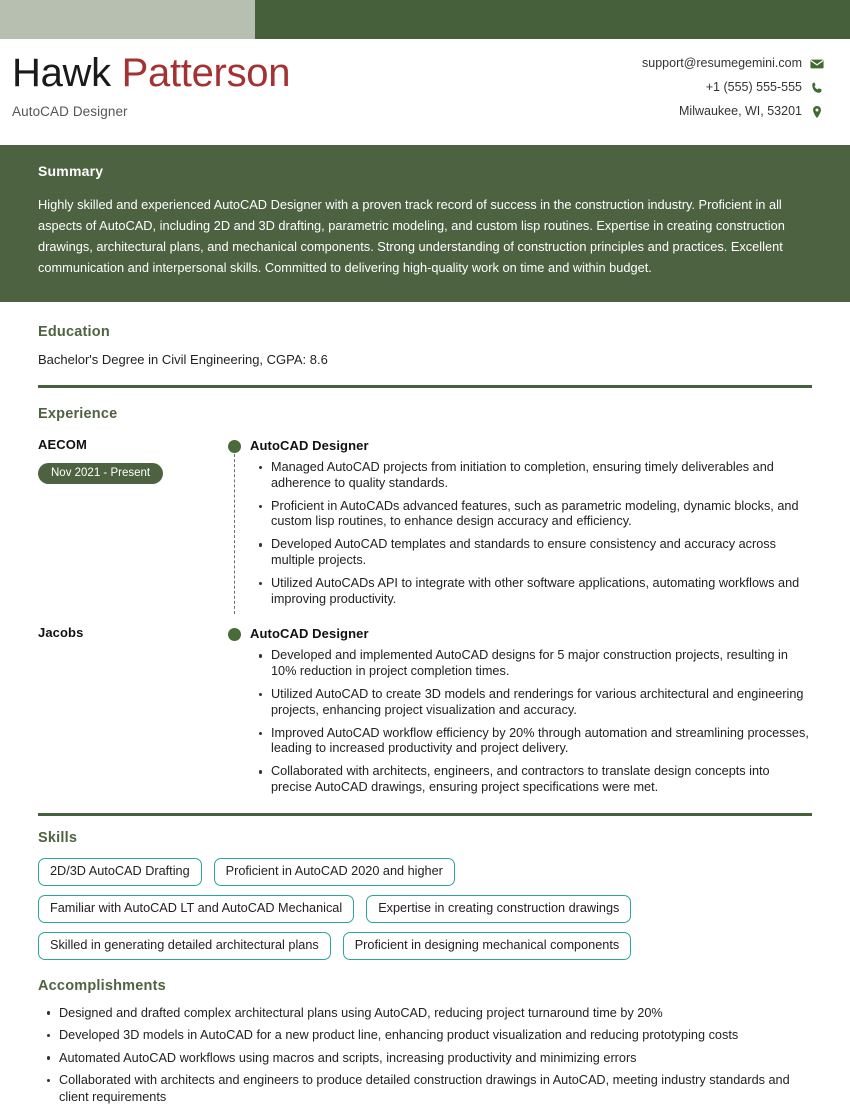  I want to click on top-bar-sage-block, so click(127, 19).